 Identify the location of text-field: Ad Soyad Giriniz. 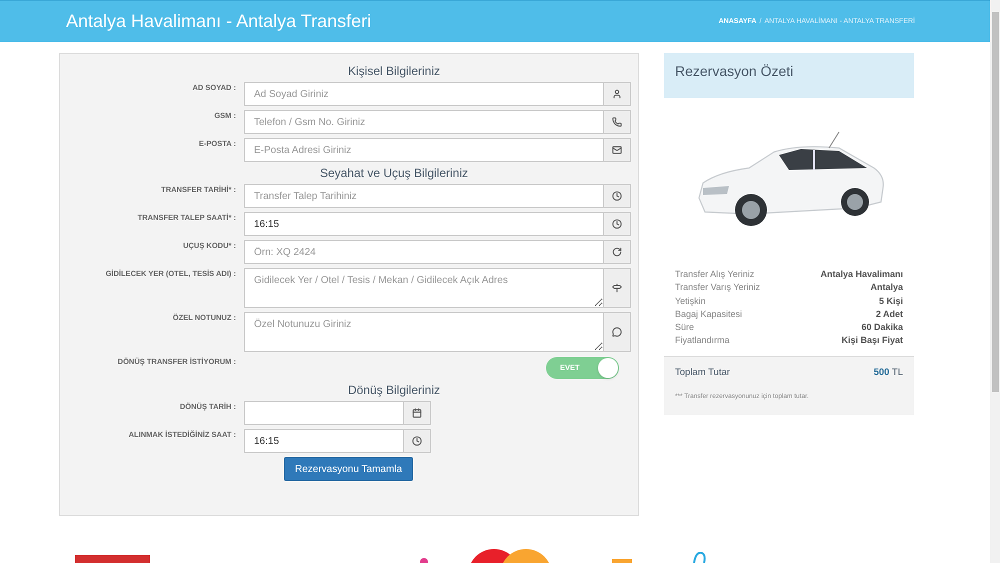
(424, 94).